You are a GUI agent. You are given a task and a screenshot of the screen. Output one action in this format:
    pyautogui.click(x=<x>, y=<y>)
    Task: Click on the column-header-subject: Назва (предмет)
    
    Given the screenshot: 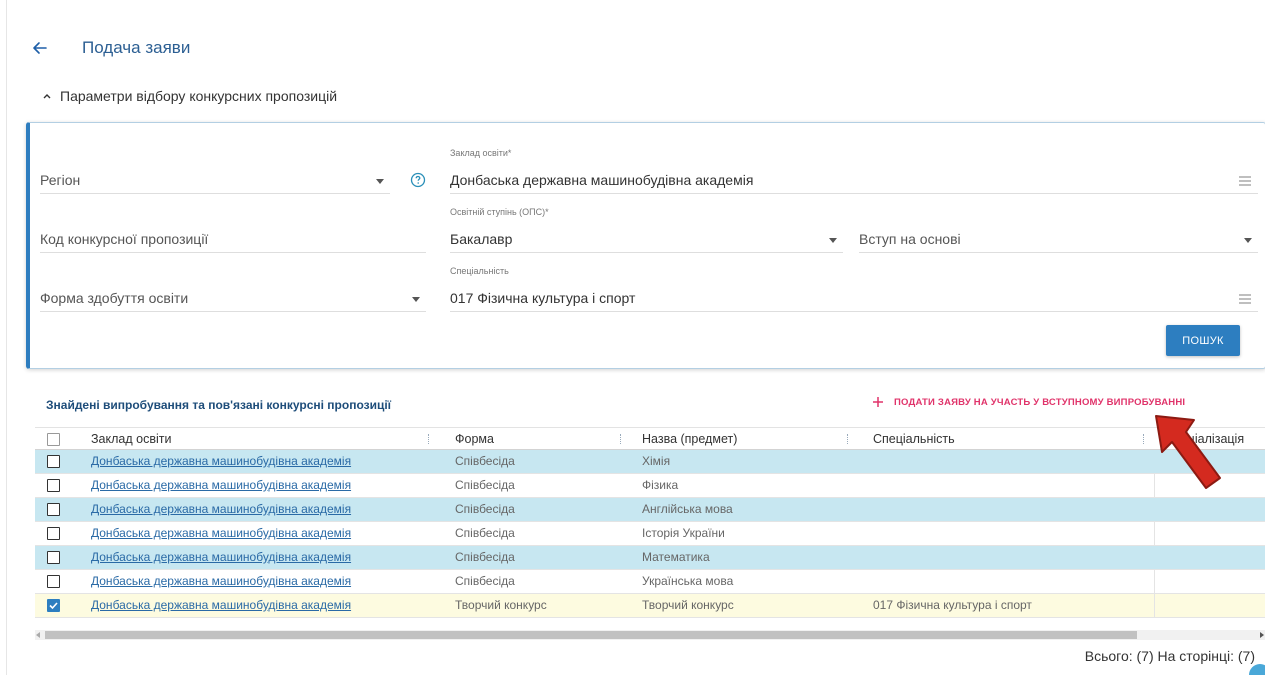 What is the action you would take?
    pyautogui.click(x=742, y=439)
    